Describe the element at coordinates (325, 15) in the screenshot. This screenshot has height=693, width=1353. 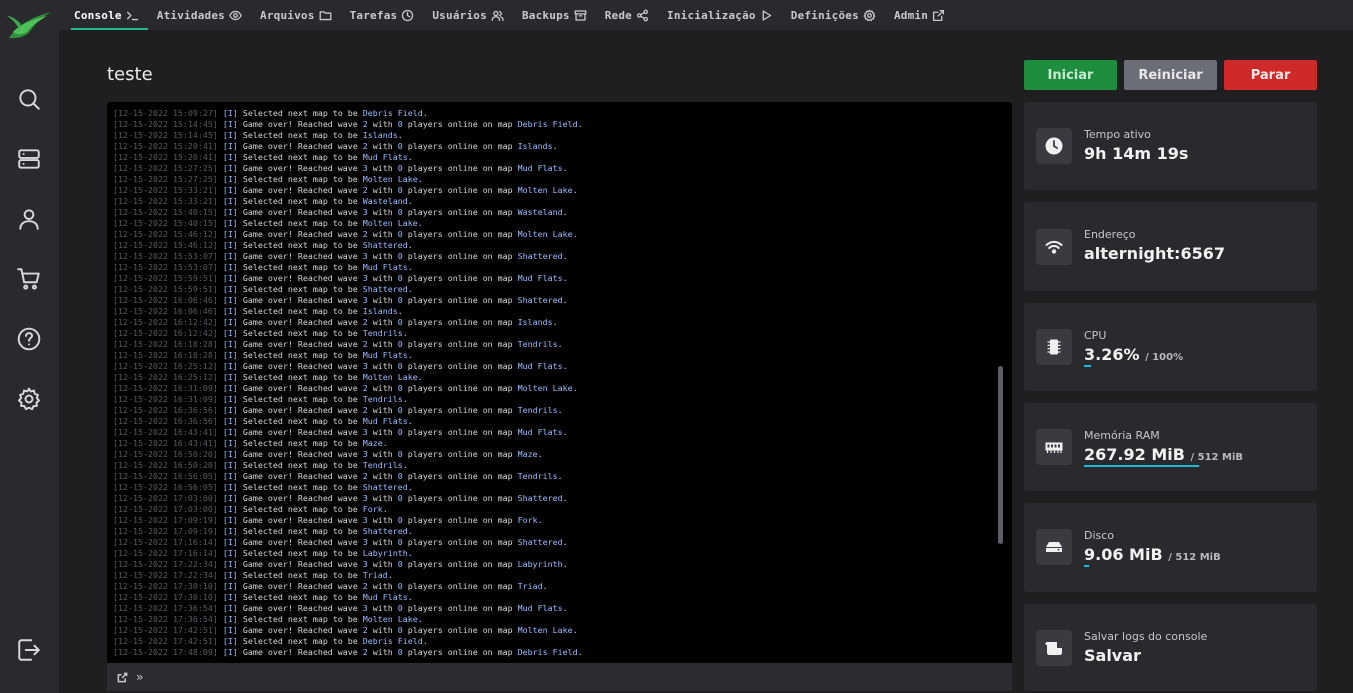
I see `folder-icon` at that location.